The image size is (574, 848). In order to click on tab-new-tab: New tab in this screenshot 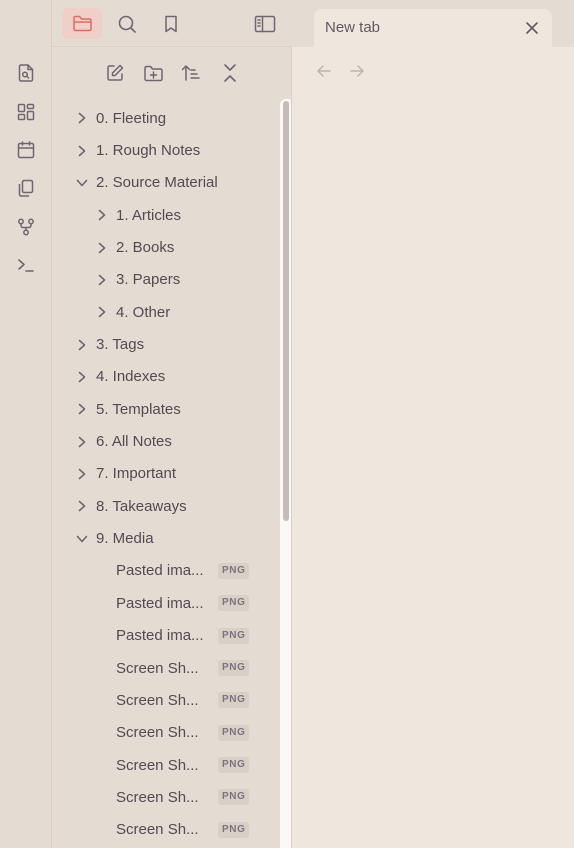, I will do `click(433, 28)`.